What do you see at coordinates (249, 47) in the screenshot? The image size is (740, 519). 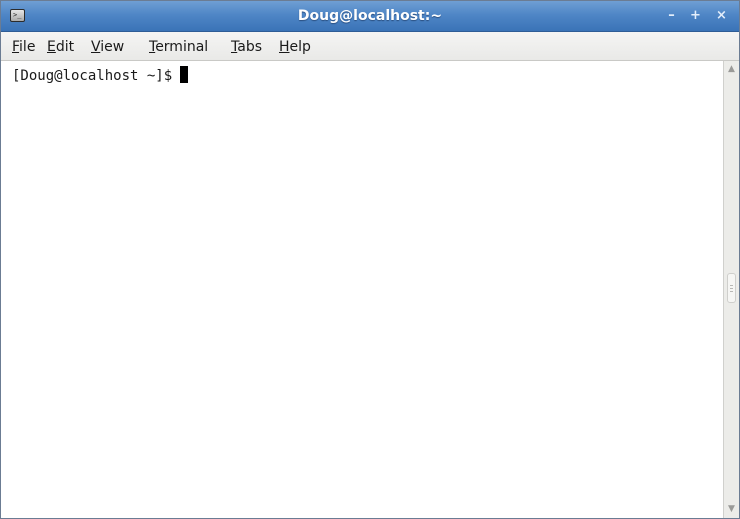 I see `menu-tabs-label: abs` at bounding box center [249, 47].